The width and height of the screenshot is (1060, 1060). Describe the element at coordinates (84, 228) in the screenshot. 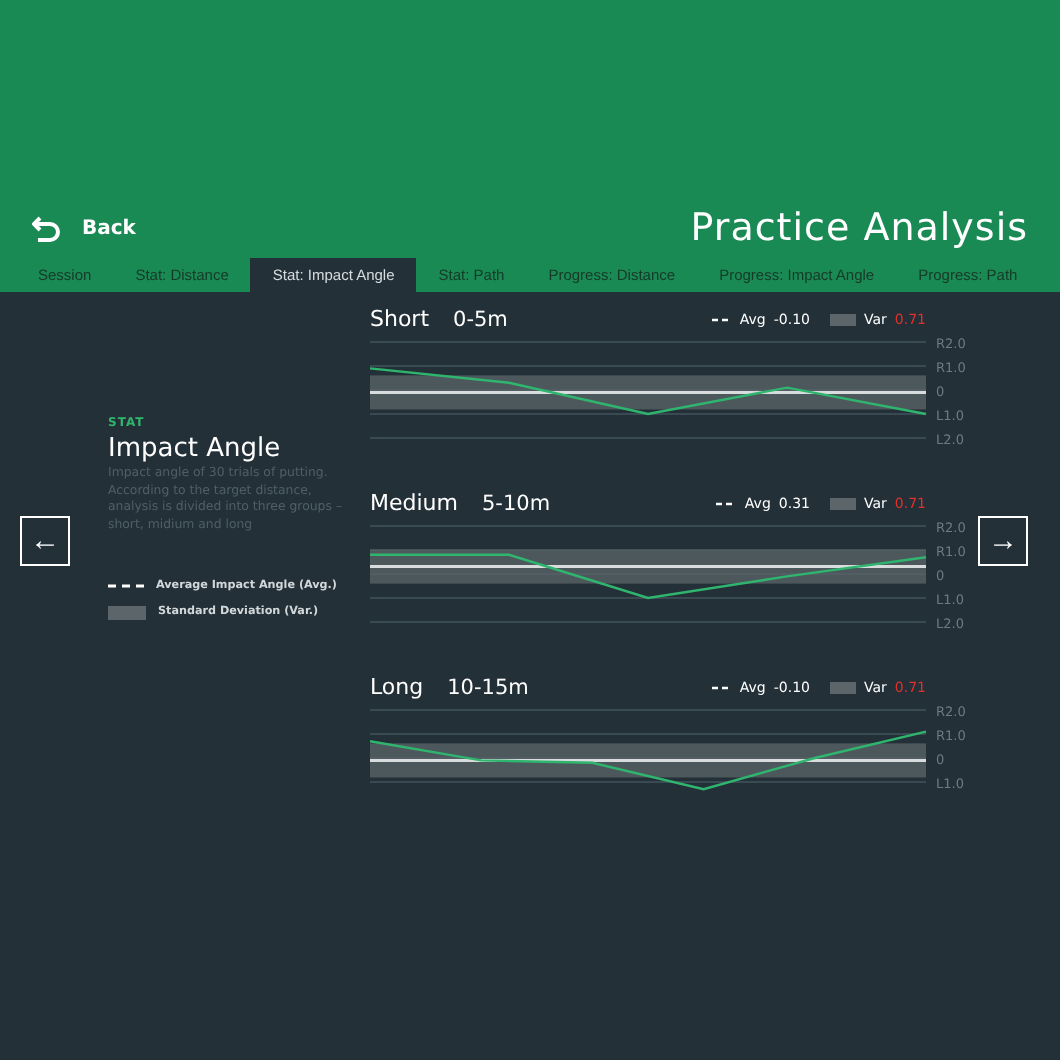

I see `back-button: Back` at that location.